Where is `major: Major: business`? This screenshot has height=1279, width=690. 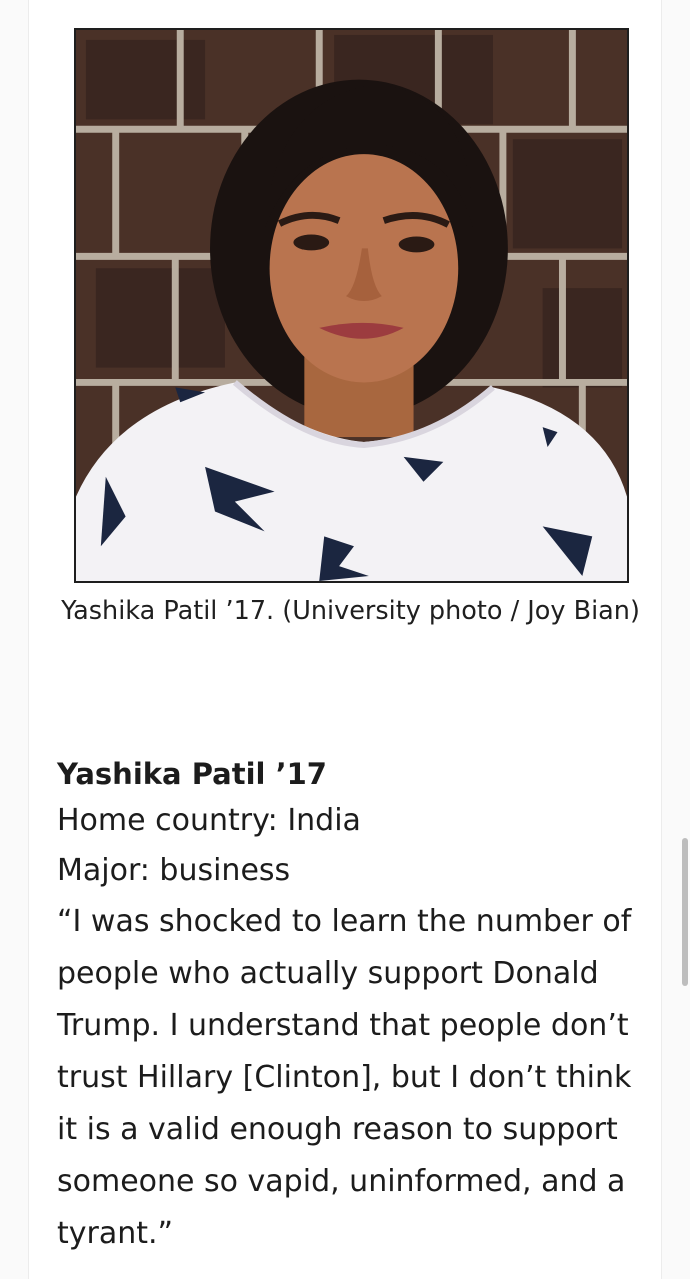 major: Major: business is located at coordinates (174, 870).